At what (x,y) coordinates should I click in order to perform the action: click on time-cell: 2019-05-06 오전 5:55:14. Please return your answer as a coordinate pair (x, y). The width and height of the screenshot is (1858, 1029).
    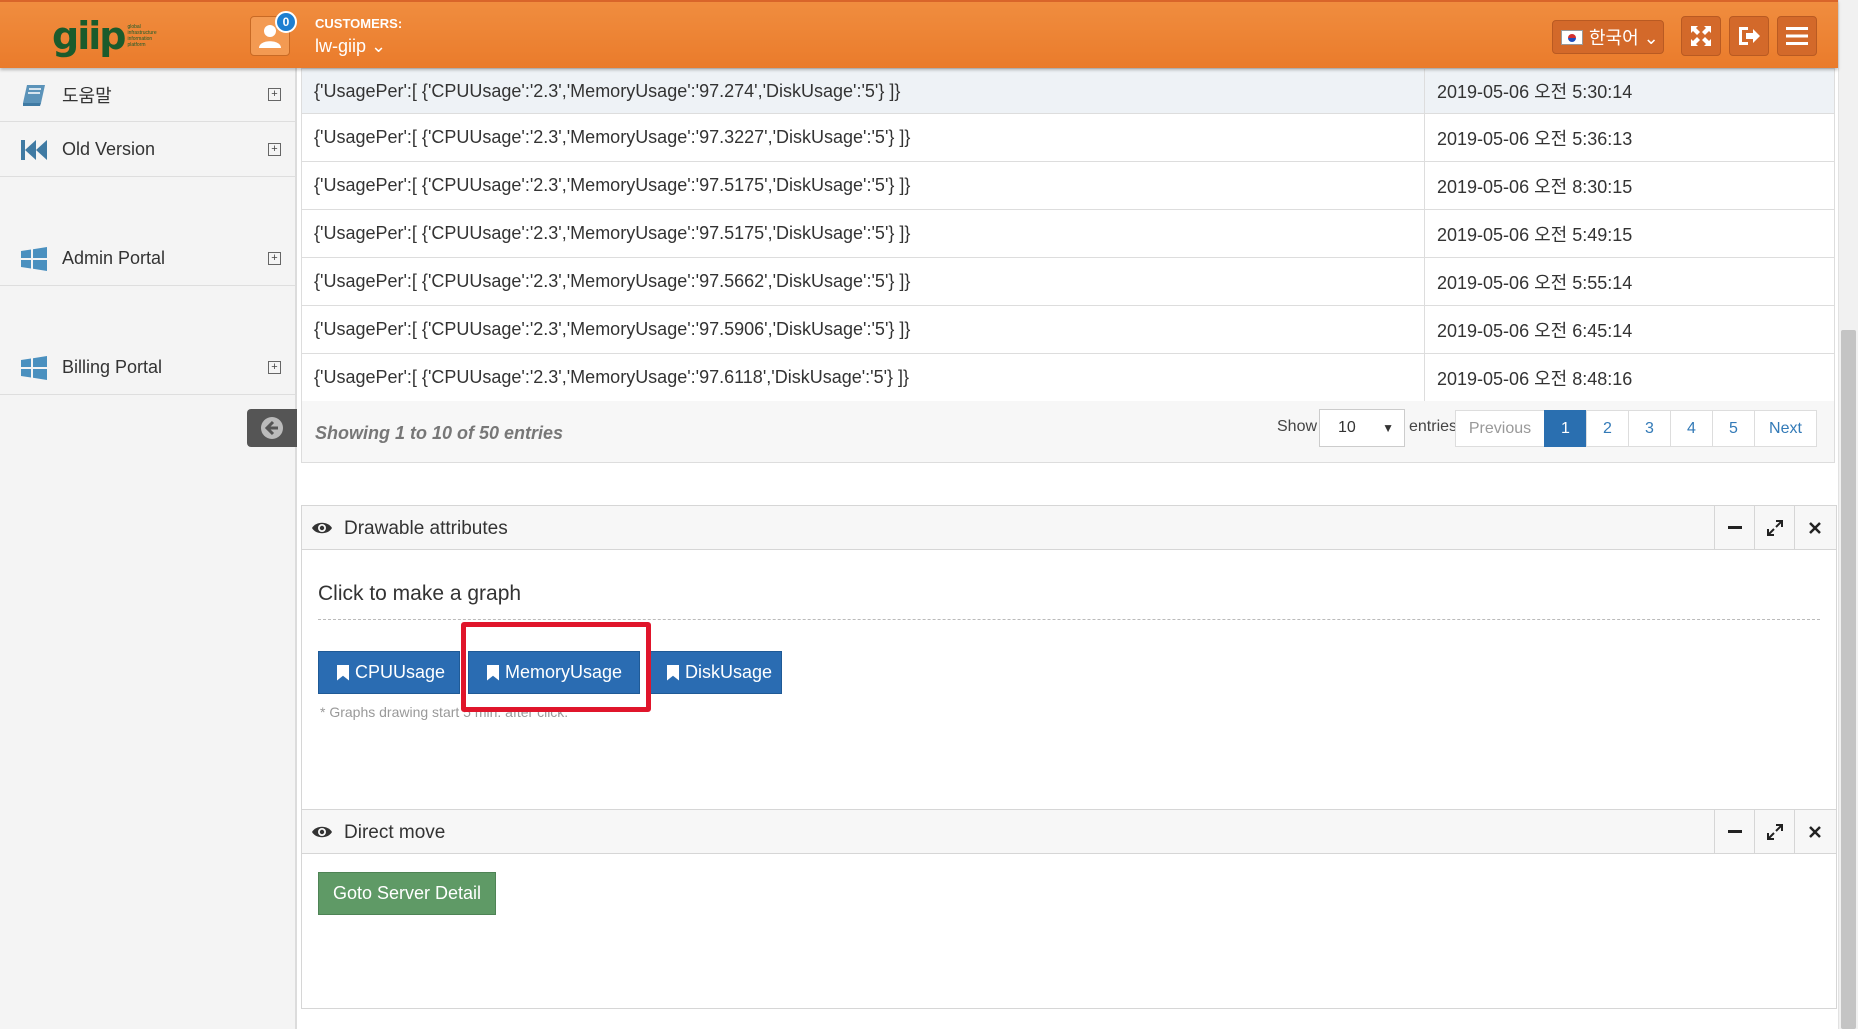
    Looking at the image, I should click on (1629, 281).